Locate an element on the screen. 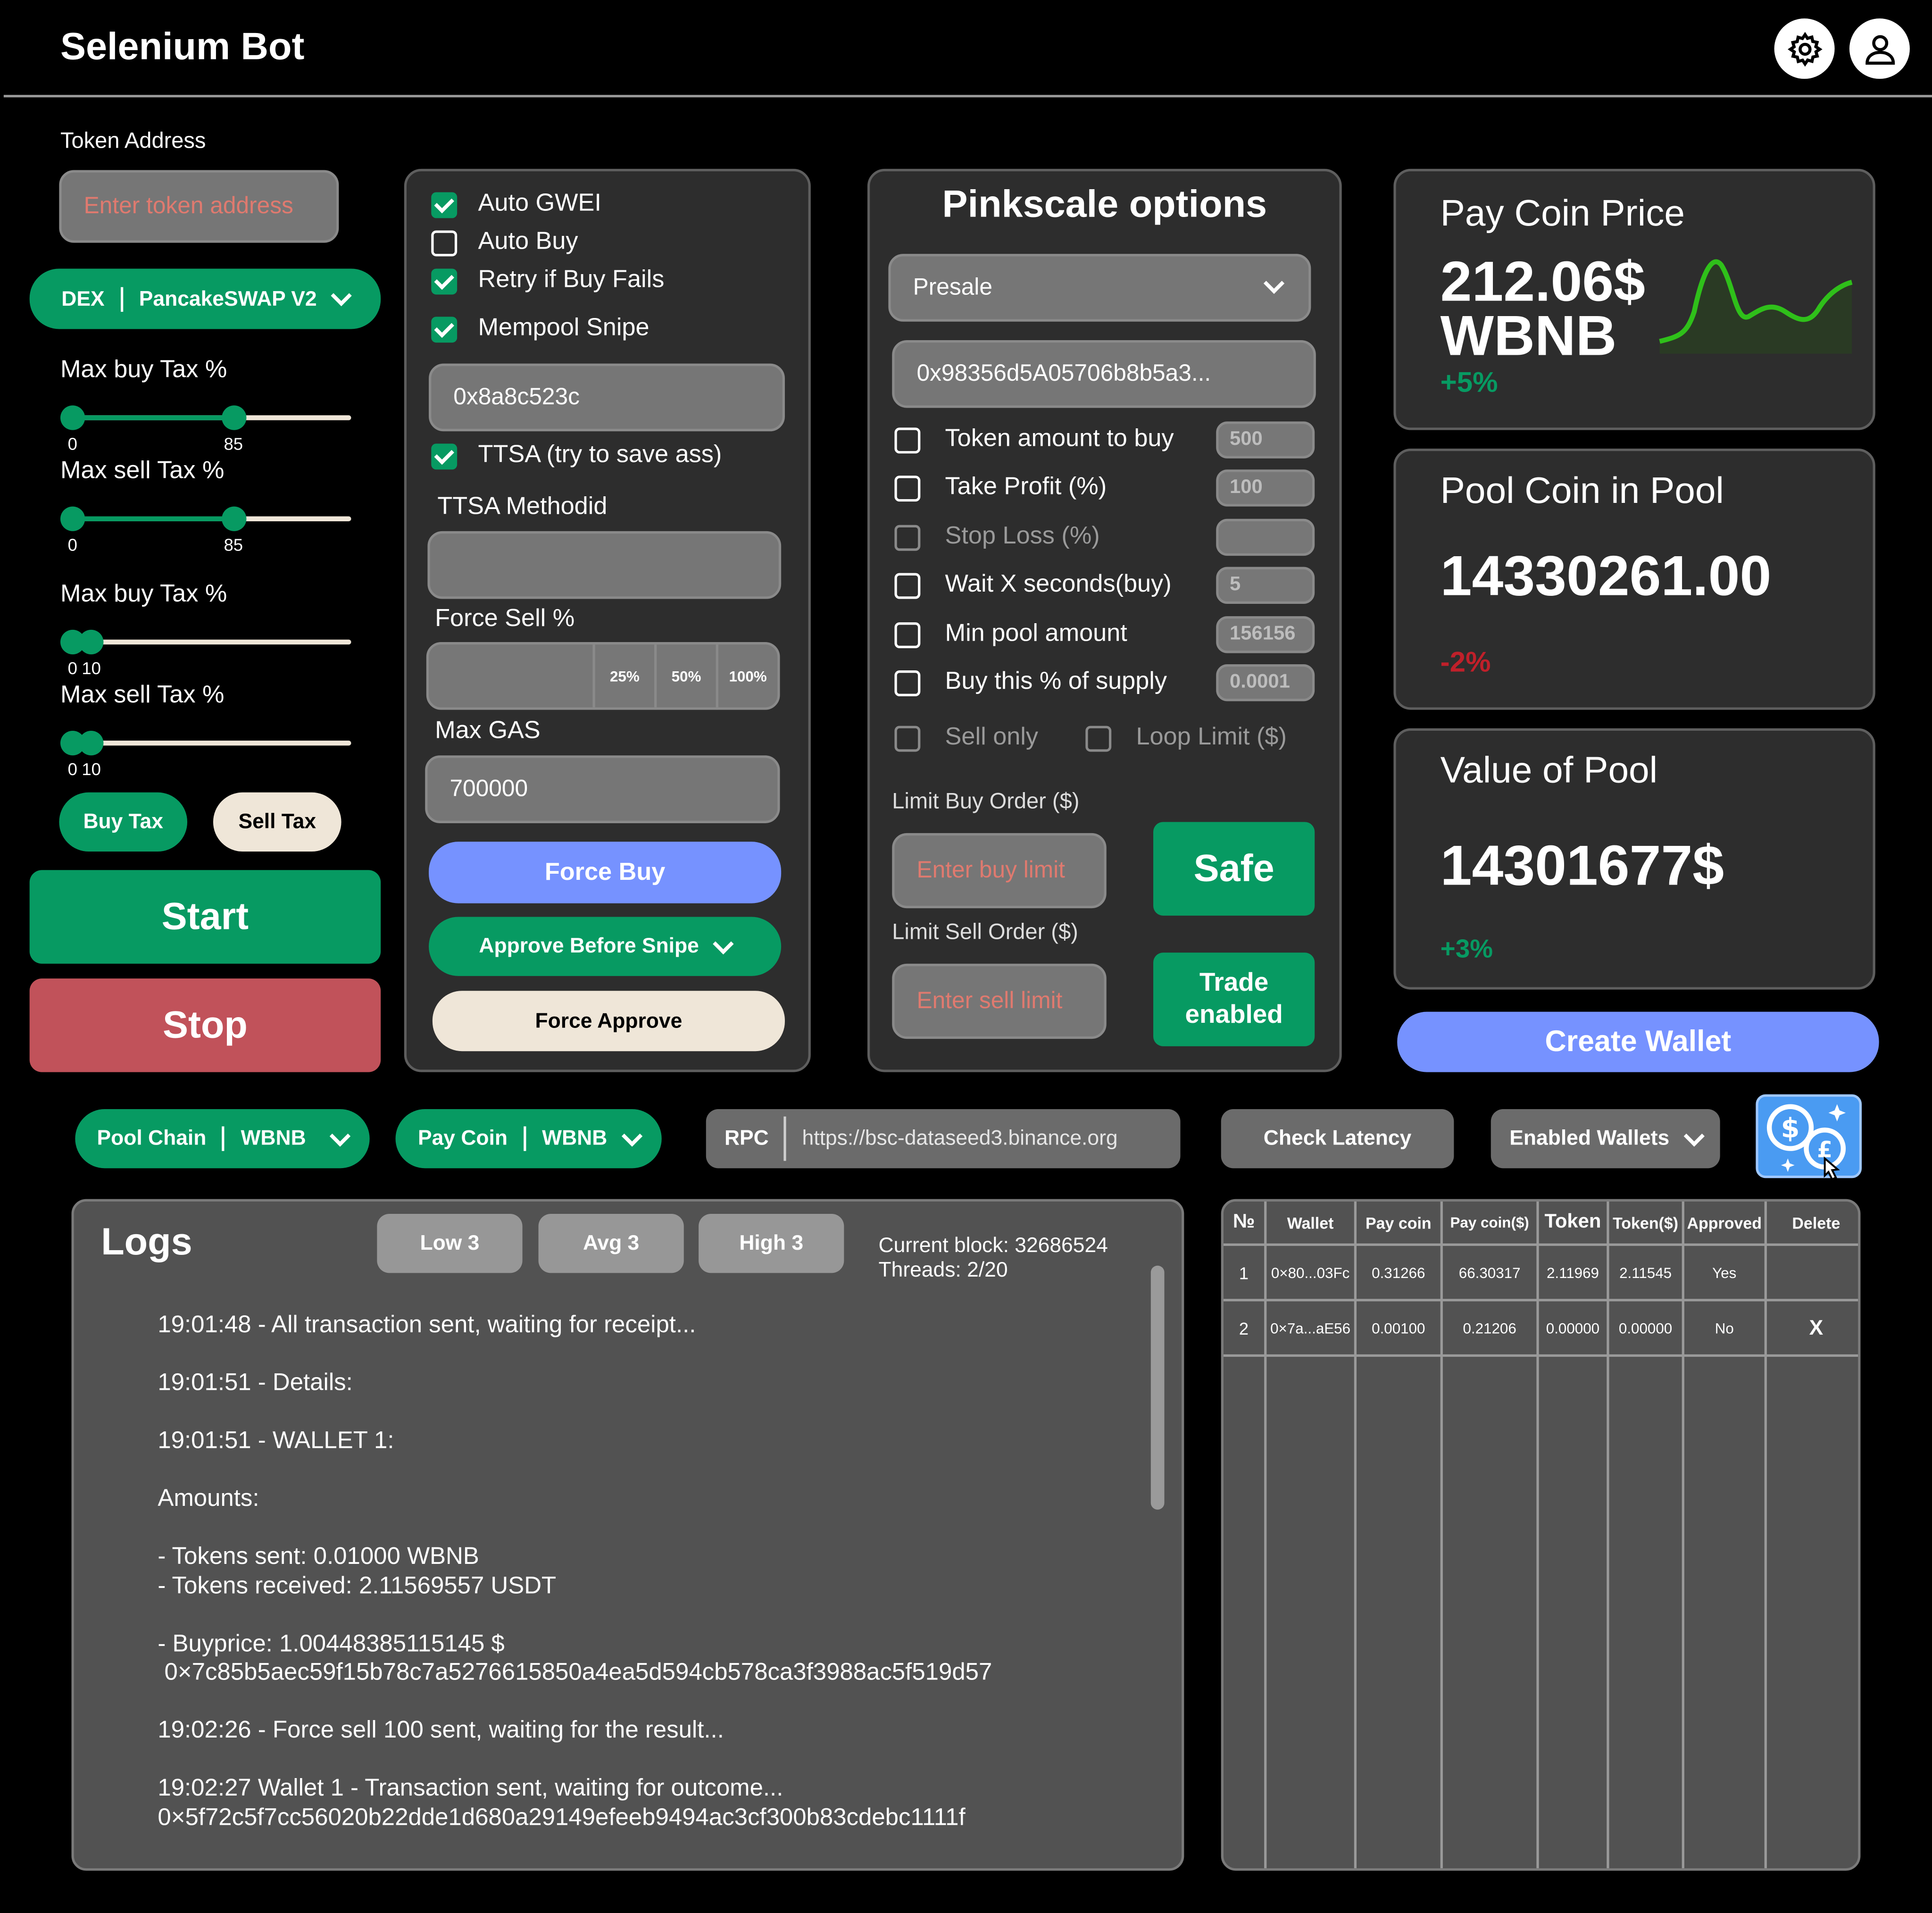 This screenshot has width=1932, height=1913. delete-wallet-button is located at coordinates (1811, 1272).